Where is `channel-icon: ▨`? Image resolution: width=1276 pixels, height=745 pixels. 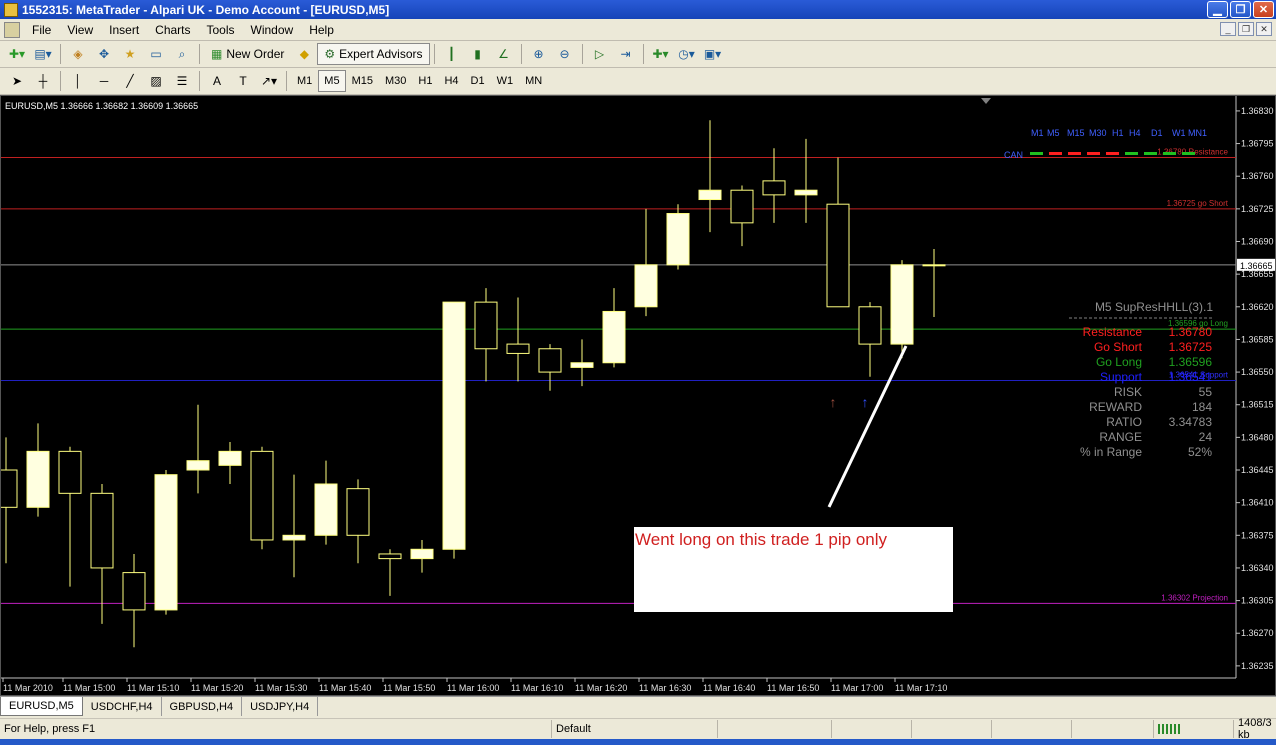 channel-icon: ▨ is located at coordinates (156, 81).